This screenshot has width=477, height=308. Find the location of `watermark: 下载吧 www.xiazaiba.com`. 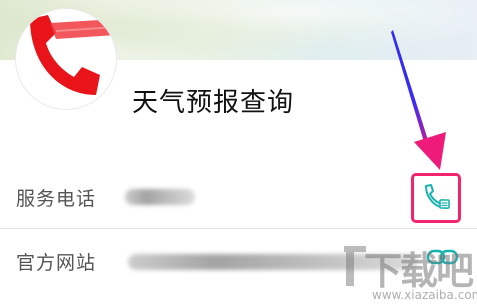

watermark: 下载吧 www.xiazaiba.com is located at coordinates (408, 273).